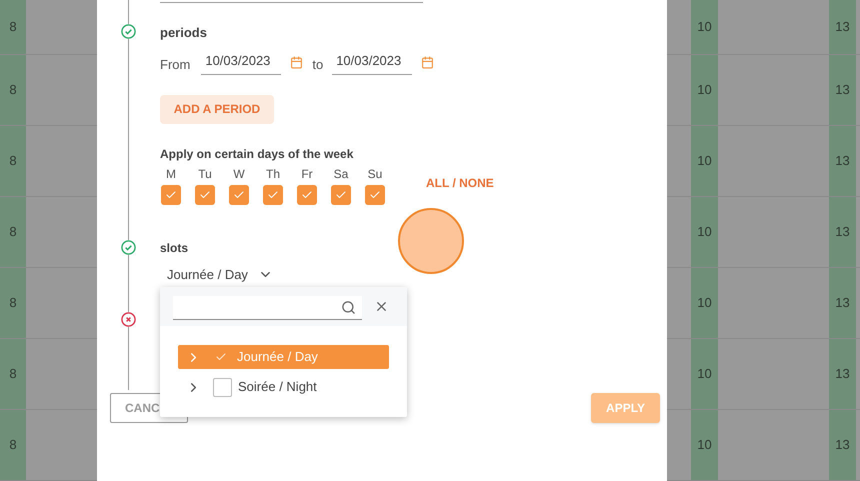 This screenshot has width=860, height=481. Describe the element at coordinates (222, 387) in the screenshot. I see `option-checkbox` at that location.